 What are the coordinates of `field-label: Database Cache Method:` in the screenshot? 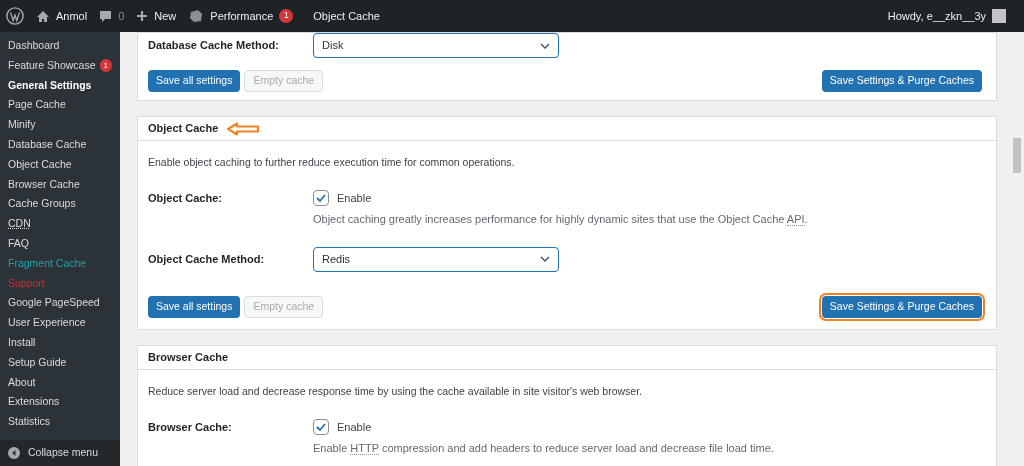 It's located at (214, 46).